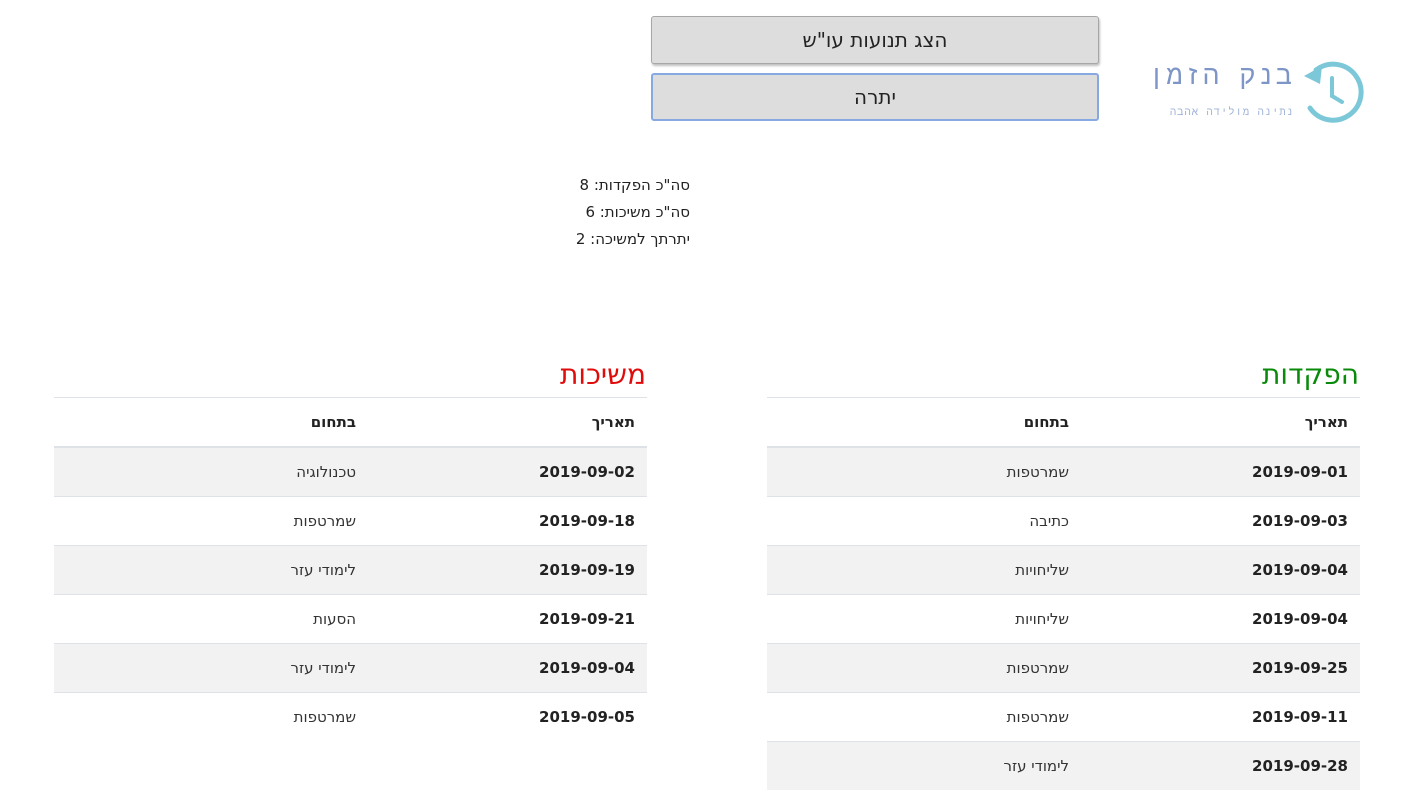 The image size is (1409, 790). I want to click on row-date: 2019-09-01, so click(1220, 472).